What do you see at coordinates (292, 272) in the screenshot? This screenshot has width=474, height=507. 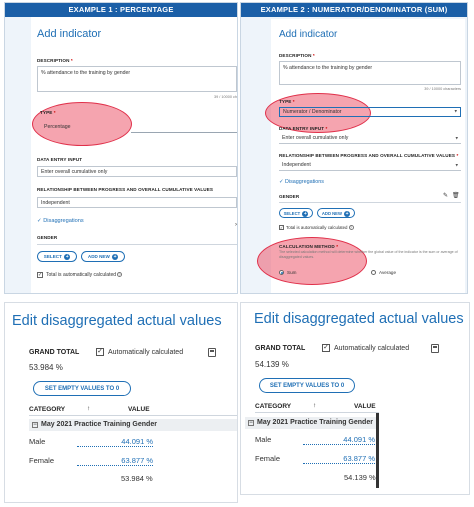 I see `sum-label: Sum` at bounding box center [292, 272].